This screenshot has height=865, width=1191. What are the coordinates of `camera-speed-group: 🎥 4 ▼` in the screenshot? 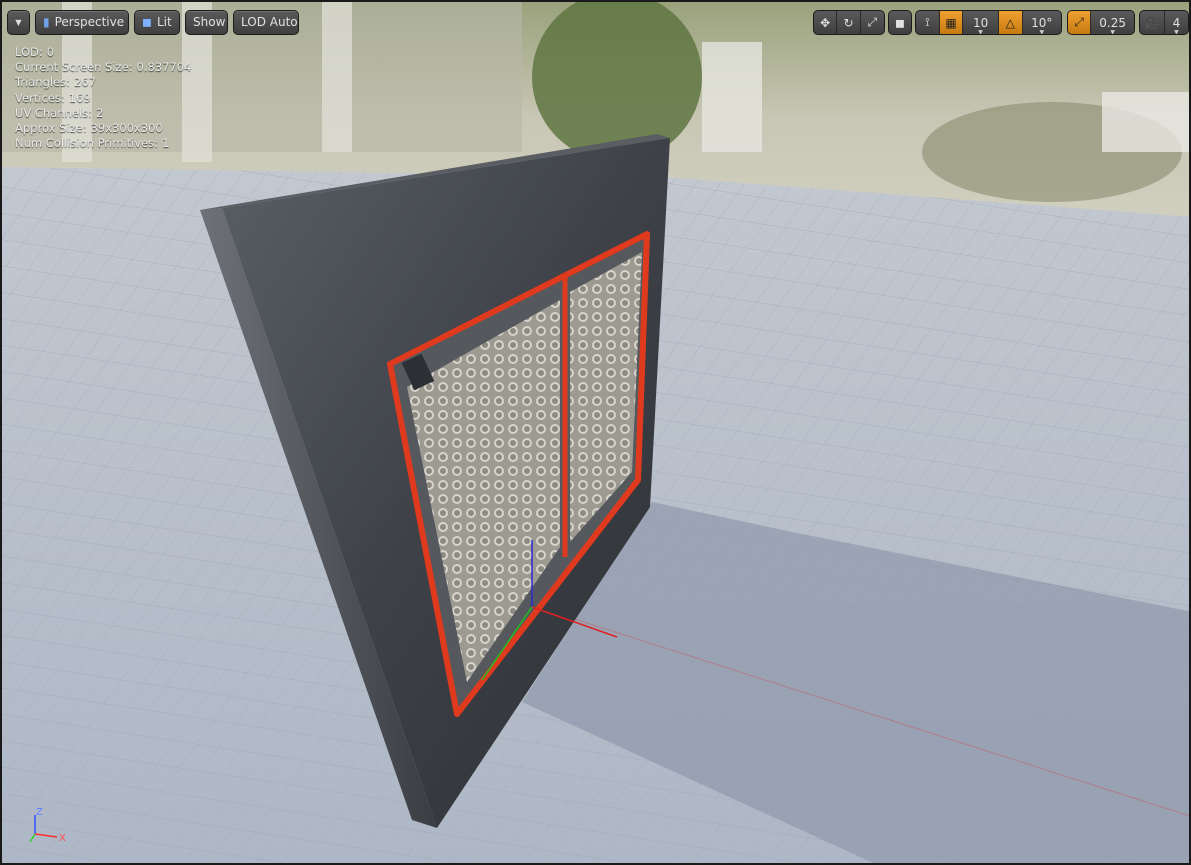 It's located at (1164, 22).